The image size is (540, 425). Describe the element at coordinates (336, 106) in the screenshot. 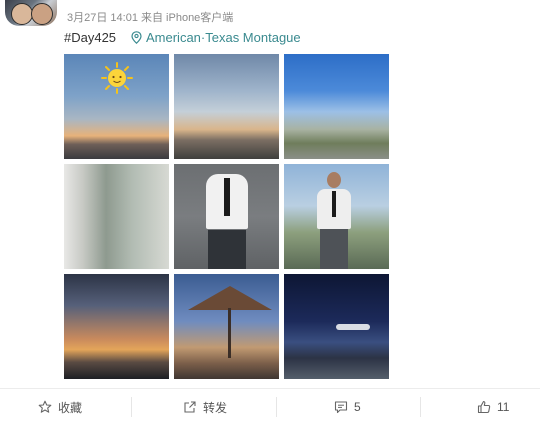

I see `photo-blue-sky-street` at that location.